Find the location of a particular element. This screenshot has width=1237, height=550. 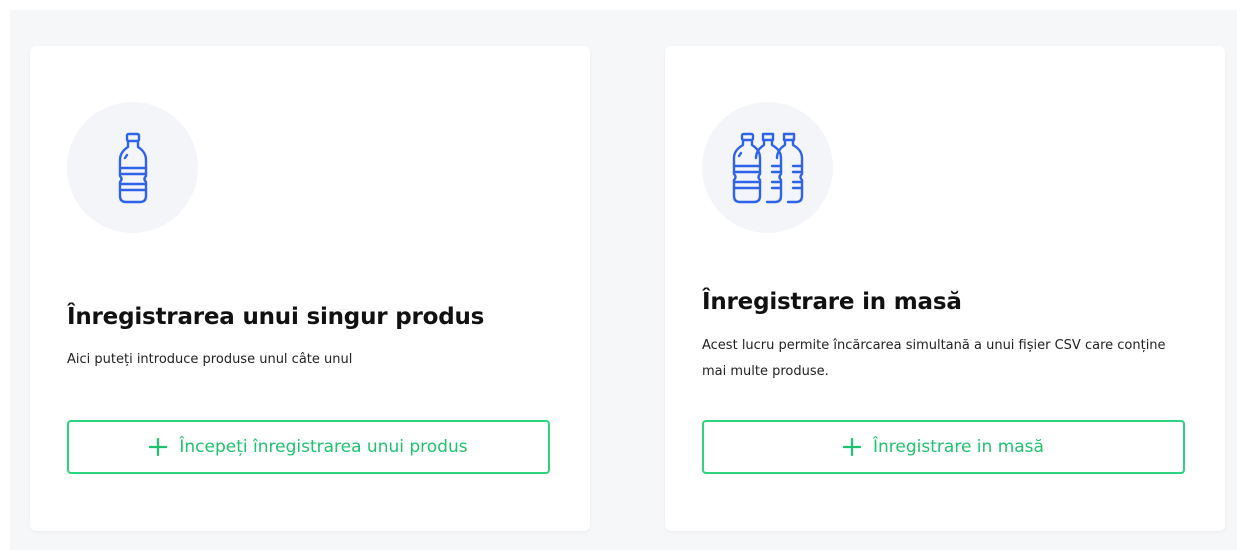

single-bottle-icon is located at coordinates (132, 167).